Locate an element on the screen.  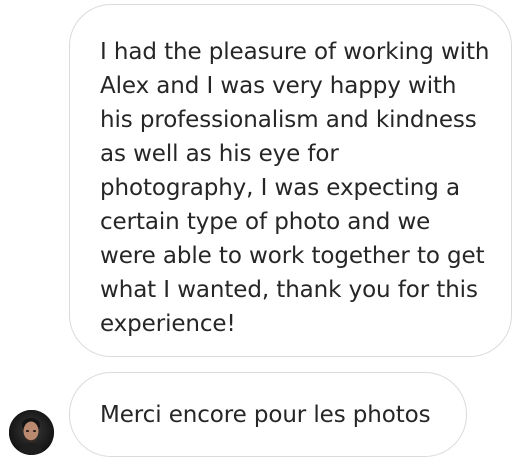
message-bubble: Merci encore pour les photos is located at coordinates (268, 414).